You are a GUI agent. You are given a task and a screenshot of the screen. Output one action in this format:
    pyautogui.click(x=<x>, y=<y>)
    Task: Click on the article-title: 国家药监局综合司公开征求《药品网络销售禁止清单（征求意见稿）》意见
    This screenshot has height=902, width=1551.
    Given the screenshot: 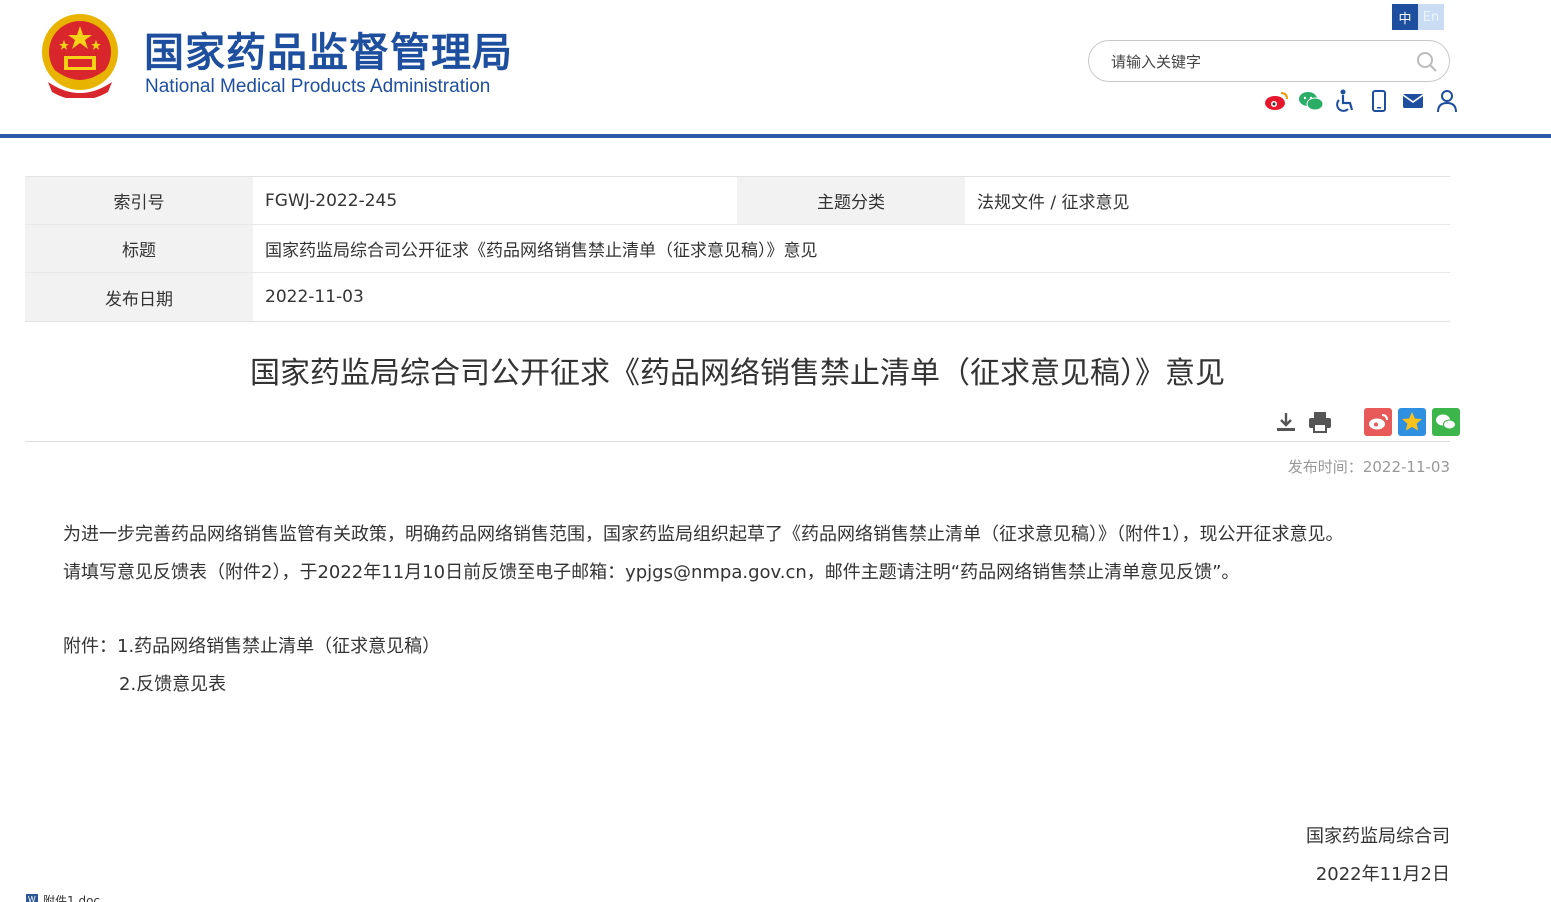 What is the action you would take?
    pyautogui.click(x=737, y=373)
    